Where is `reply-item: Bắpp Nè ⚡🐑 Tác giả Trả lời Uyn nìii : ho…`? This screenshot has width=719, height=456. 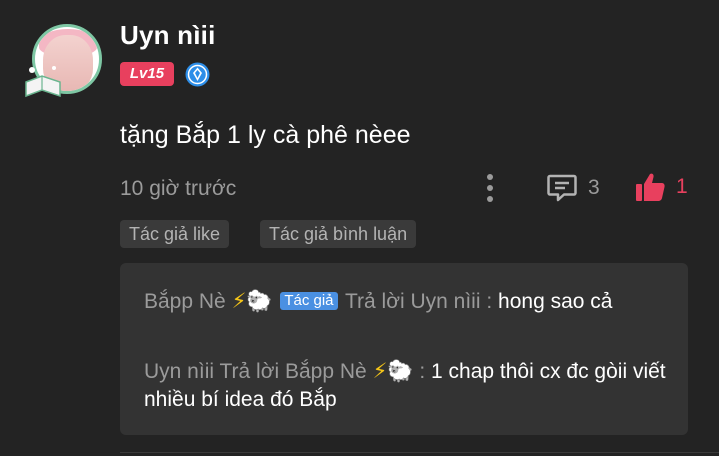
reply-item: Bắpp Nè ⚡🐑 Tác giả Trả lời Uyn nìii : ho… is located at coordinates (409, 301).